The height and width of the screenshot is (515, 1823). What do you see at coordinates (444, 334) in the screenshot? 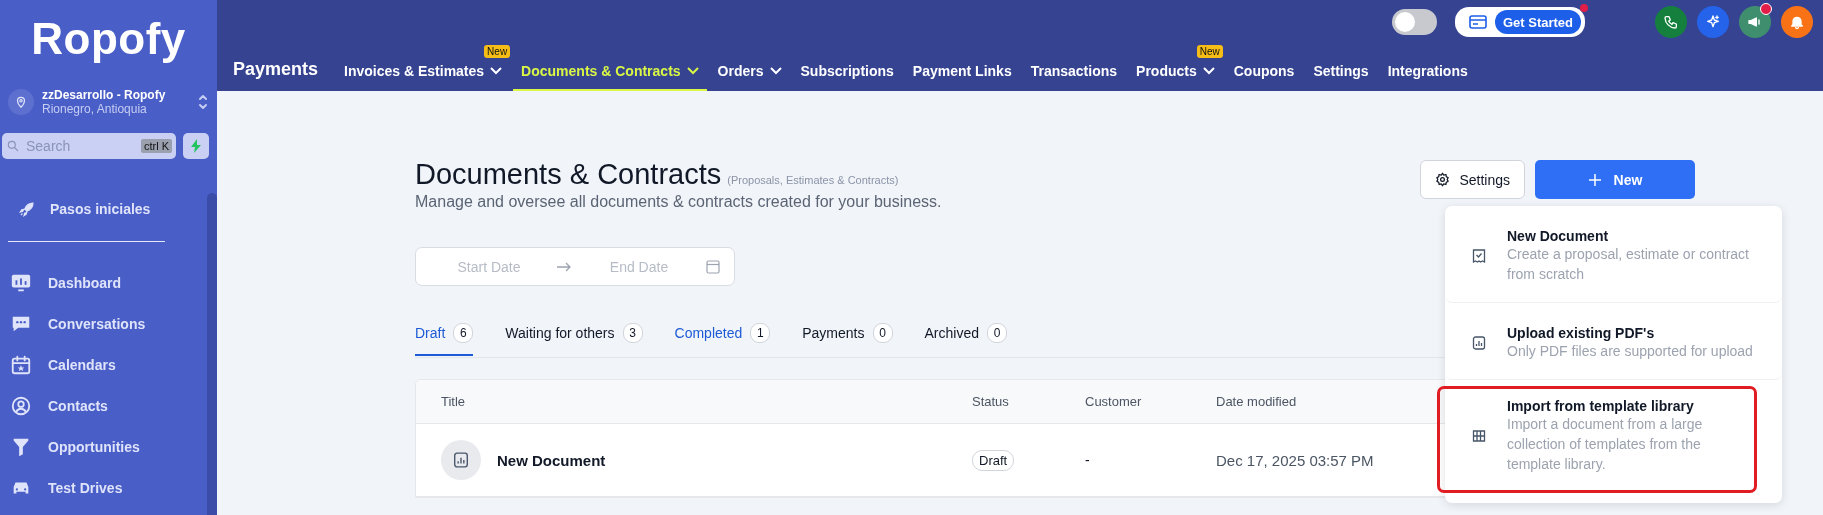
I see `status-tab: Draft 6` at bounding box center [444, 334].